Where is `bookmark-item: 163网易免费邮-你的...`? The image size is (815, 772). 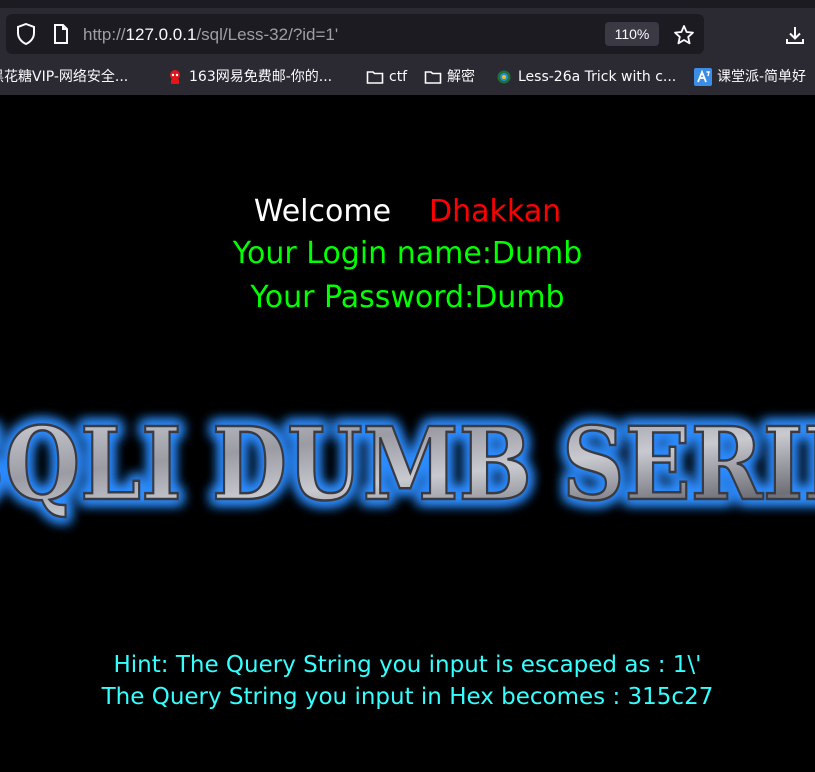
bookmark-item: 163网易免费邮-你的... is located at coordinates (249, 77).